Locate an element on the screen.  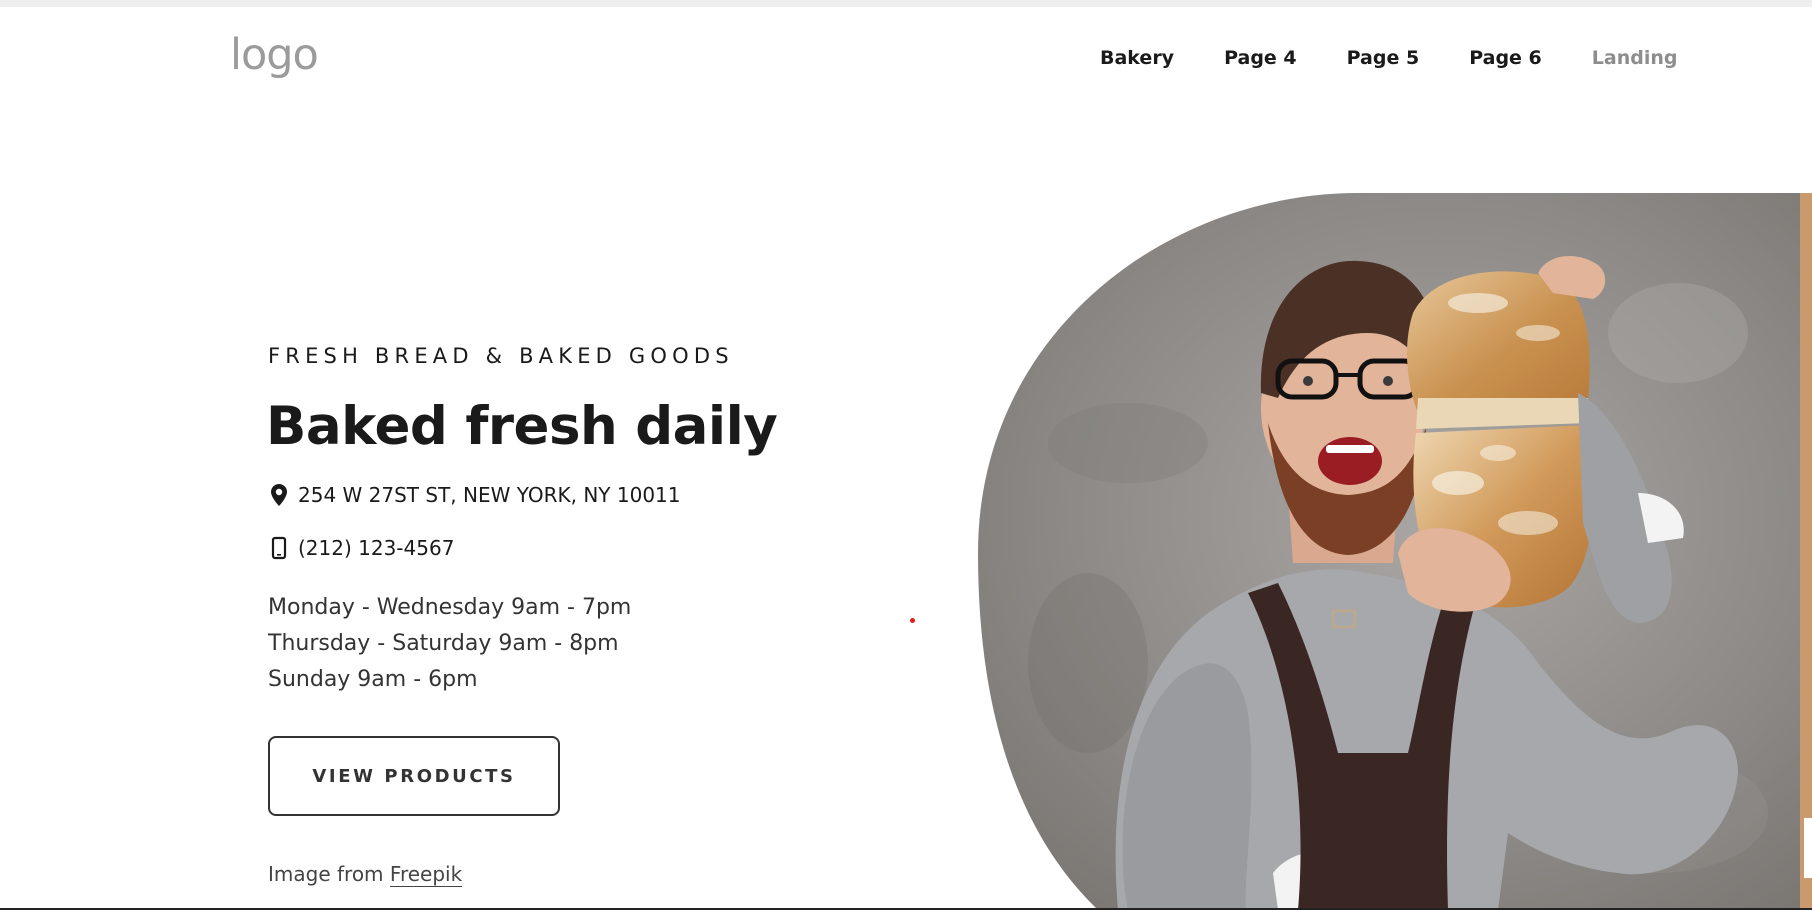
phone-text: (212) 123-4567 is located at coordinates (376, 548).